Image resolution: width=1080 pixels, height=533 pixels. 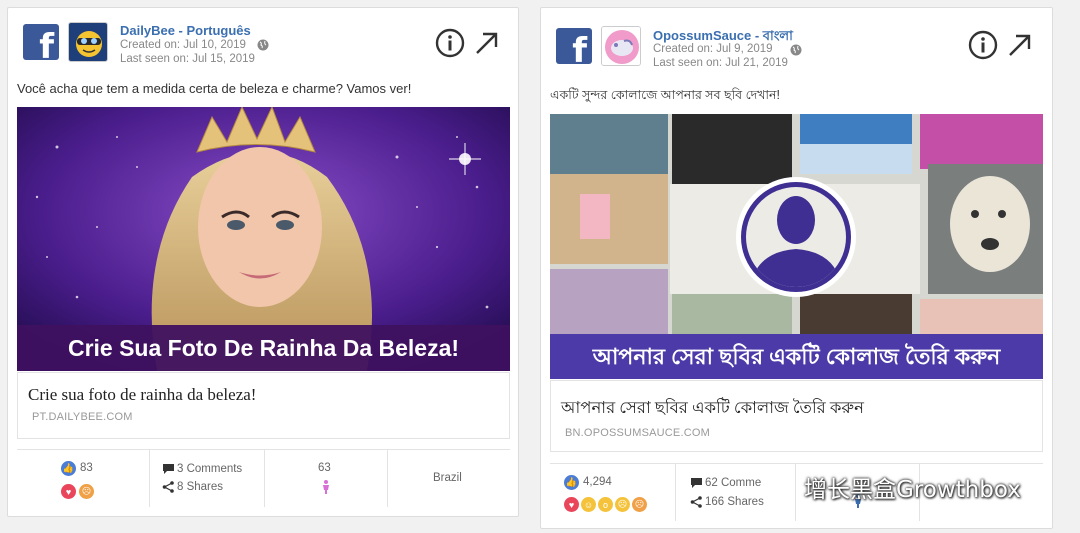 What do you see at coordinates (207, 478) in the screenshot?
I see `comments-column: 3 Comments 8 Shares` at bounding box center [207, 478].